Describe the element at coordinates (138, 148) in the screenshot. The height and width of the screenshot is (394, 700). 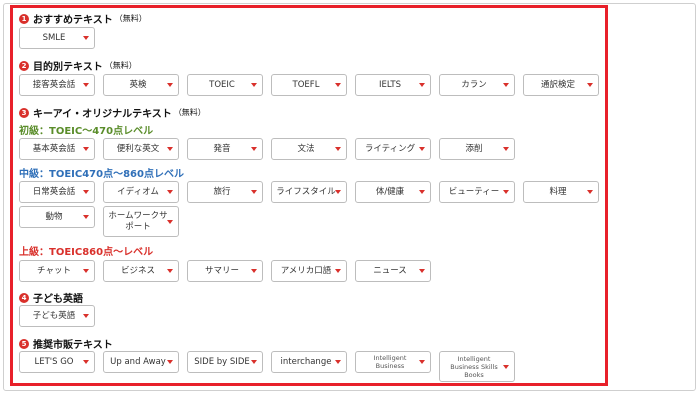
I see `select-label: 便利な英文` at that location.